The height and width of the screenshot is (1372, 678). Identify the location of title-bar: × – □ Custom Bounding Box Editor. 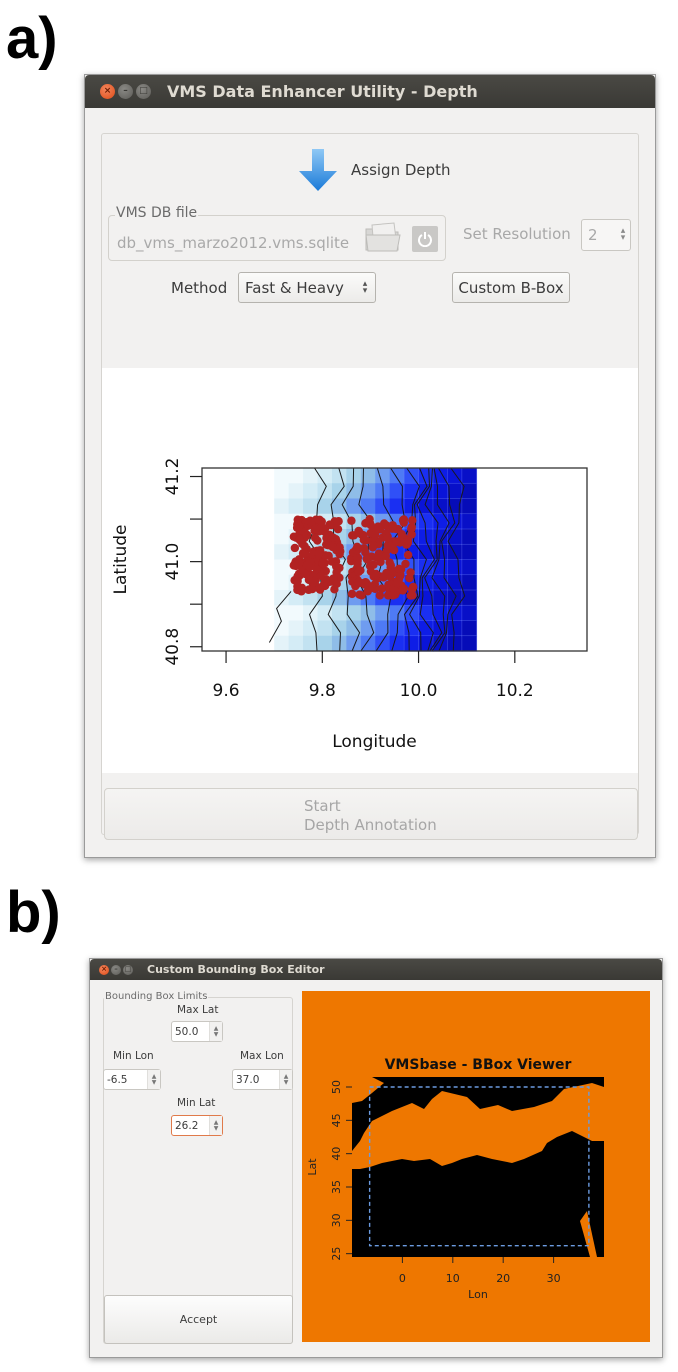
(376, 969).